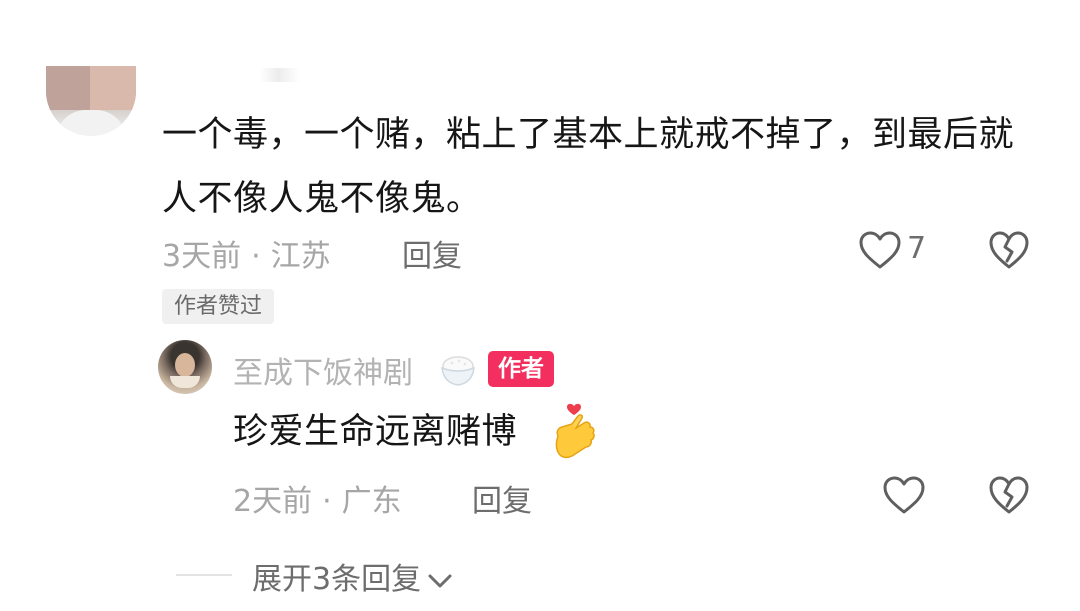  Describe the element at coordinates (185, 382) in the screenshot. I see `avatar-bowl` at that location.